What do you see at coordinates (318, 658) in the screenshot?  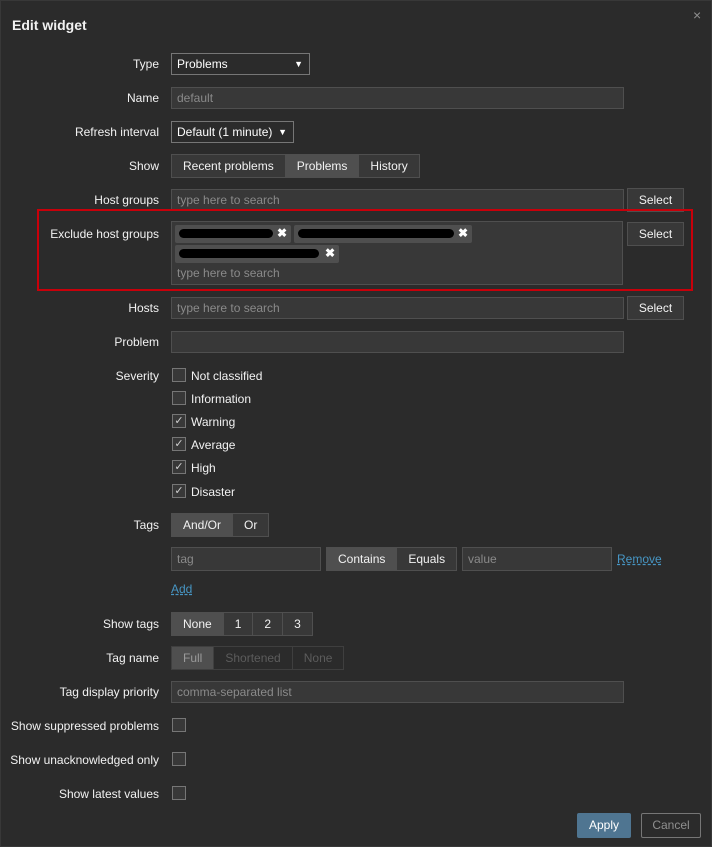 I see `tag-name-none: None` at bounding box center [318, 658].